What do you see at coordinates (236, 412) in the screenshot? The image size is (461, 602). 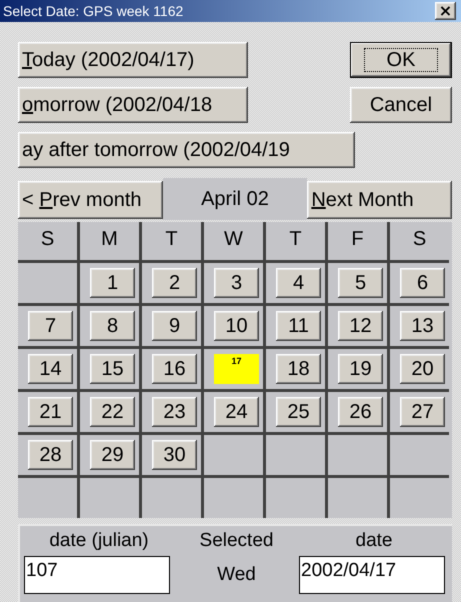 I see `day-button: 24` at bounding box center [236, 412].